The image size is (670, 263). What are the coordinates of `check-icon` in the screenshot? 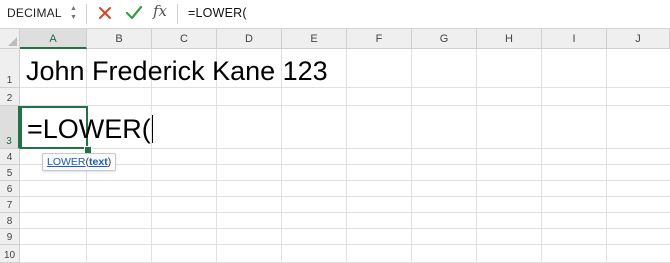 It's located at (134, 12).